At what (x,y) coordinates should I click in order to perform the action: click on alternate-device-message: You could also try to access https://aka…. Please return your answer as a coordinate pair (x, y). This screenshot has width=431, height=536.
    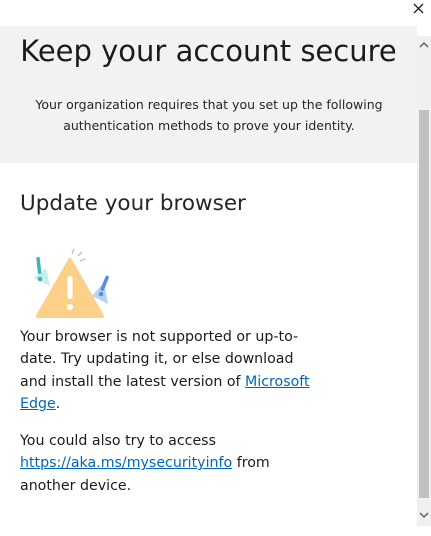
    Looking at the image, I should click on (170, 463).